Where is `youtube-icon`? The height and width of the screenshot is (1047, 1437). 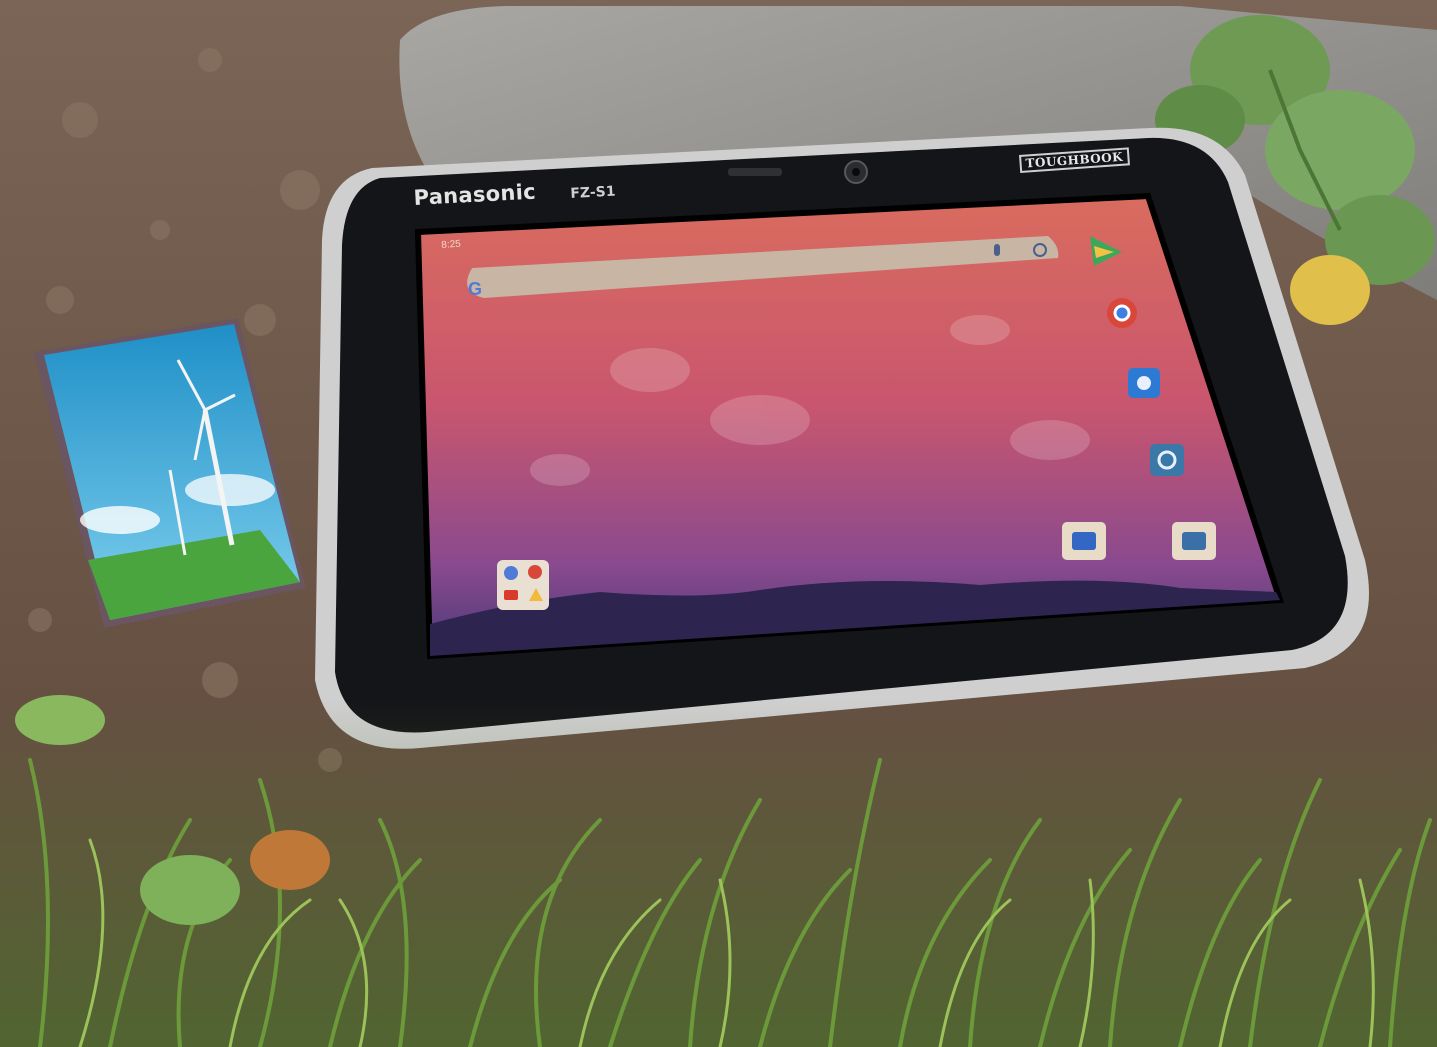
youtube-icon is located at coordinates (511, 595).